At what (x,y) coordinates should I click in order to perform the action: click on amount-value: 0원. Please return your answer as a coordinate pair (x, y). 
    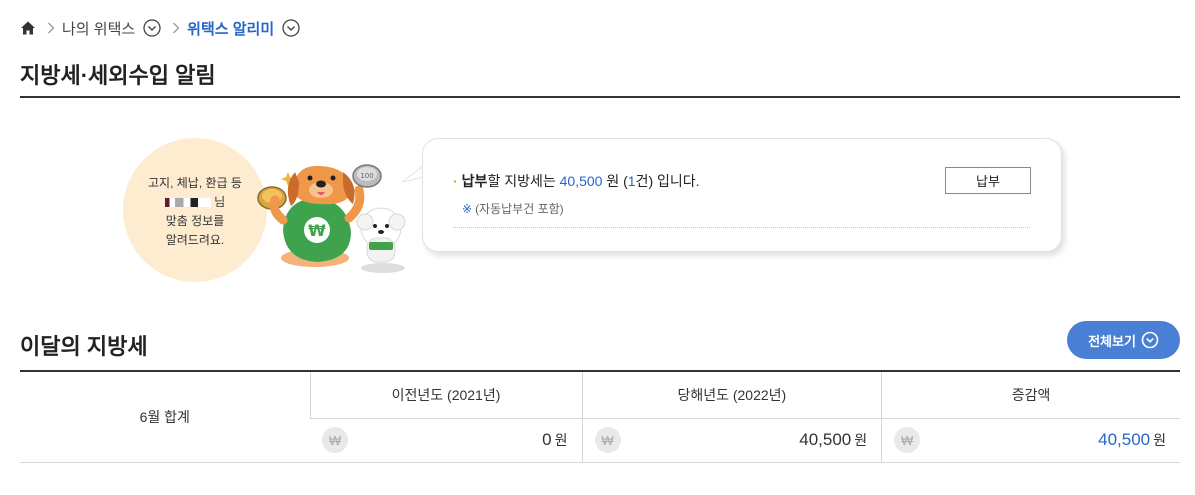
    Looking at the image, I should click on (555, 439).